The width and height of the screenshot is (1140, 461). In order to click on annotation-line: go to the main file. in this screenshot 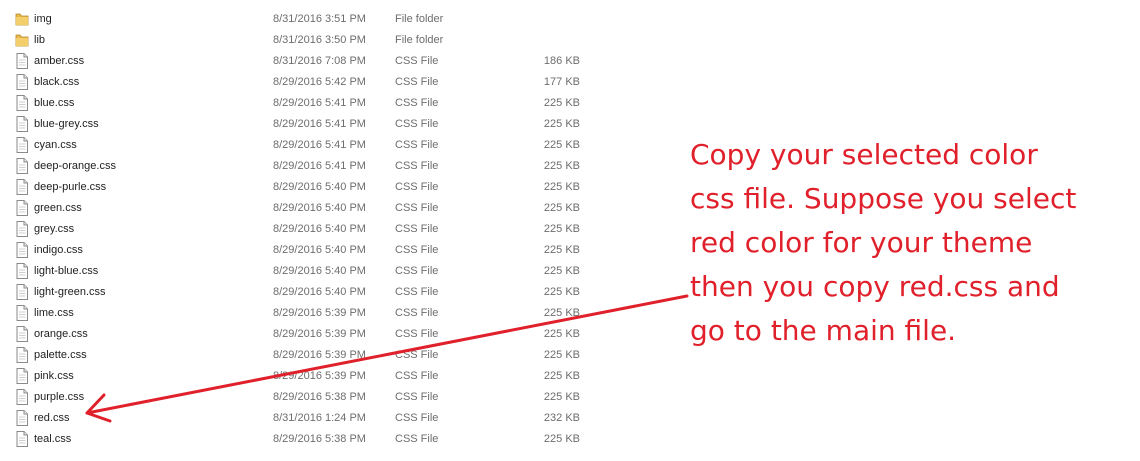, I will do `click(823, 330)`.